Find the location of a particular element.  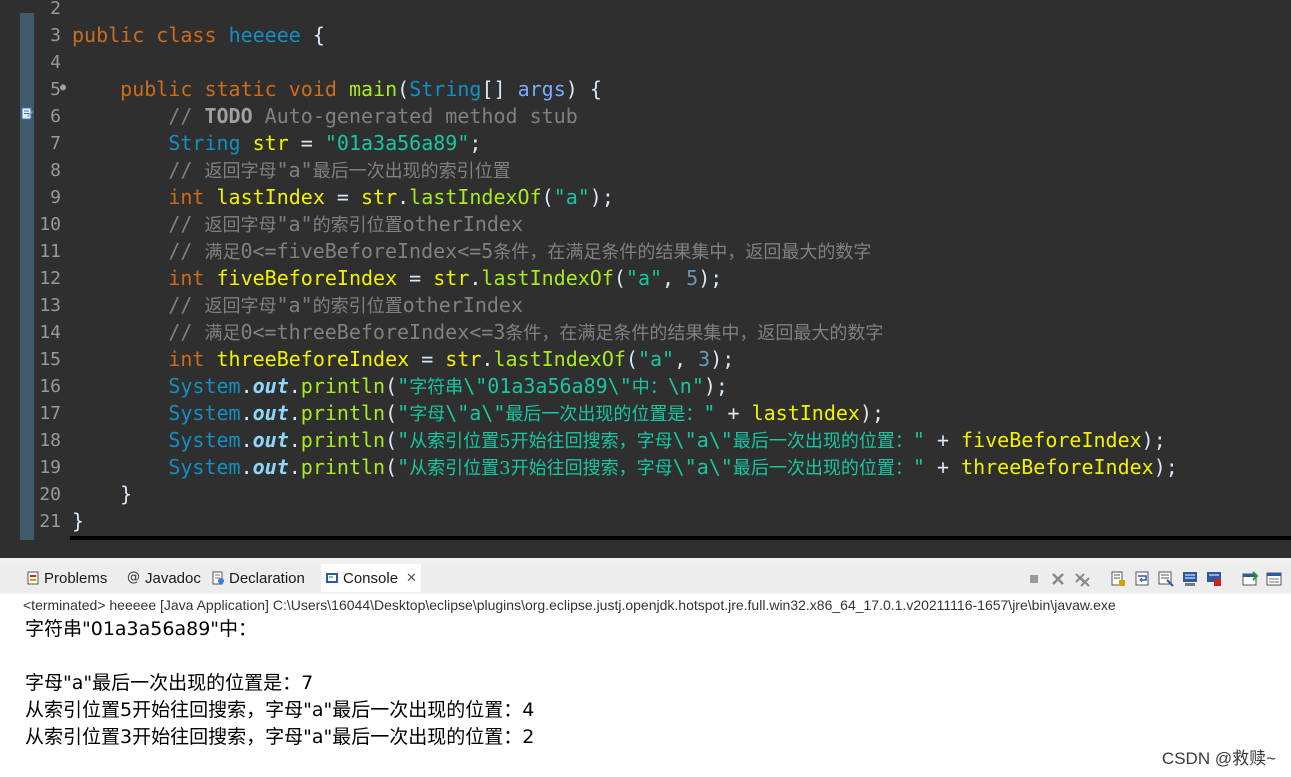

code-token: str is located at coordinates (463, 359).